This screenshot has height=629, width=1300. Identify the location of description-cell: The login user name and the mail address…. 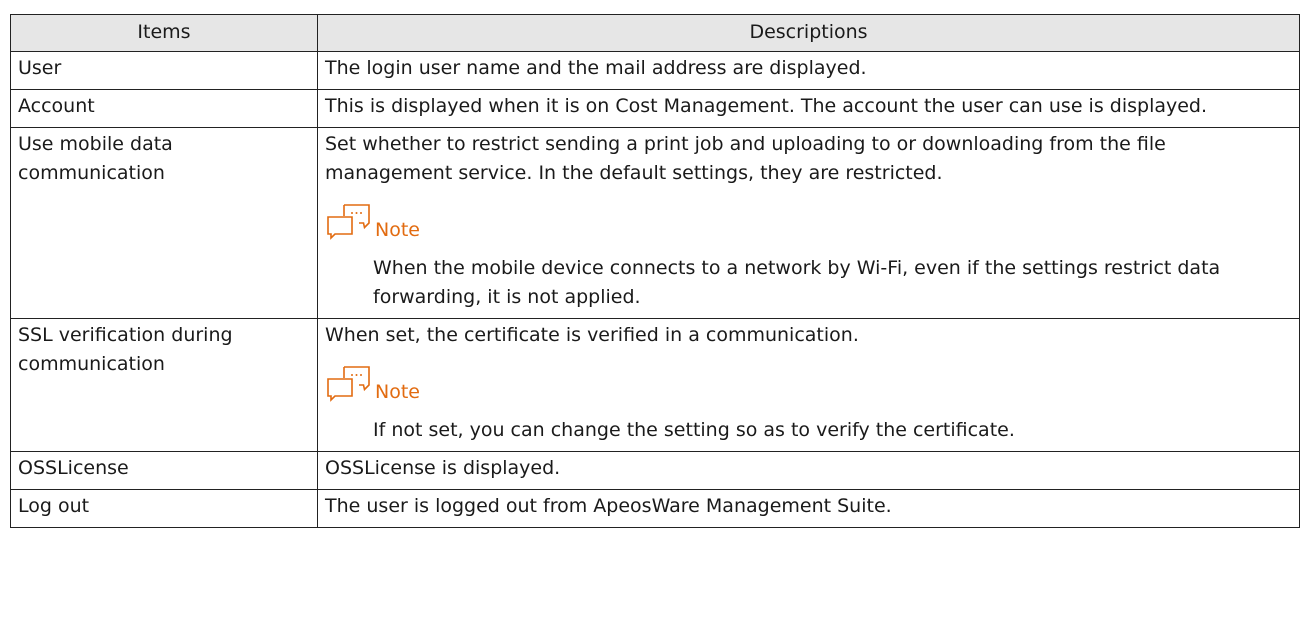
(808, 70).